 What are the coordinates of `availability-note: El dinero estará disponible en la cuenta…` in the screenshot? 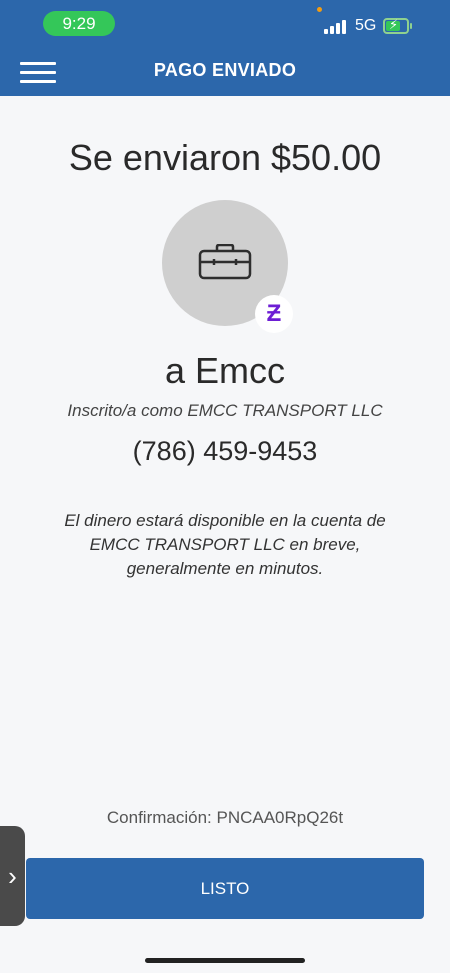 It's located at (225, 544).